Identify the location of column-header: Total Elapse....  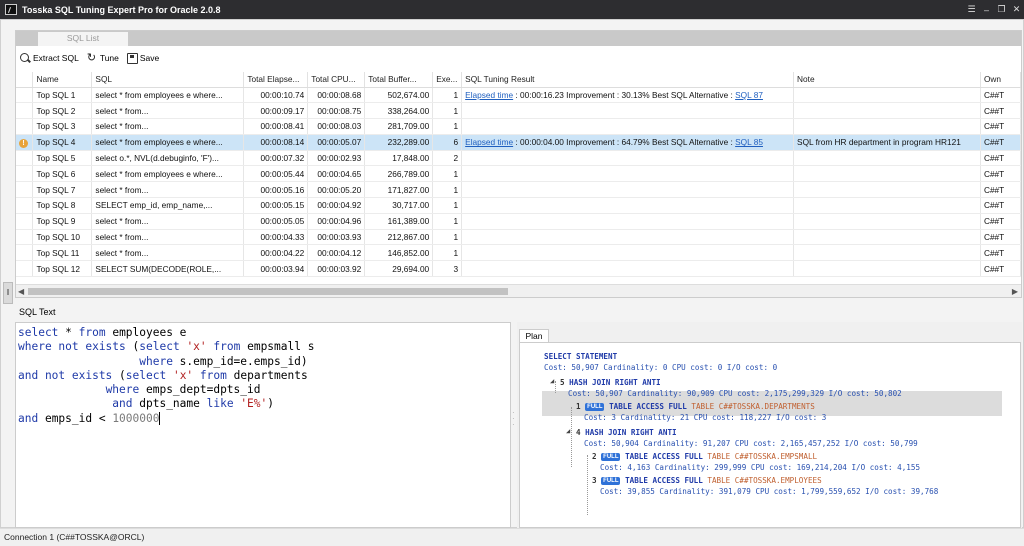
(276, 80).